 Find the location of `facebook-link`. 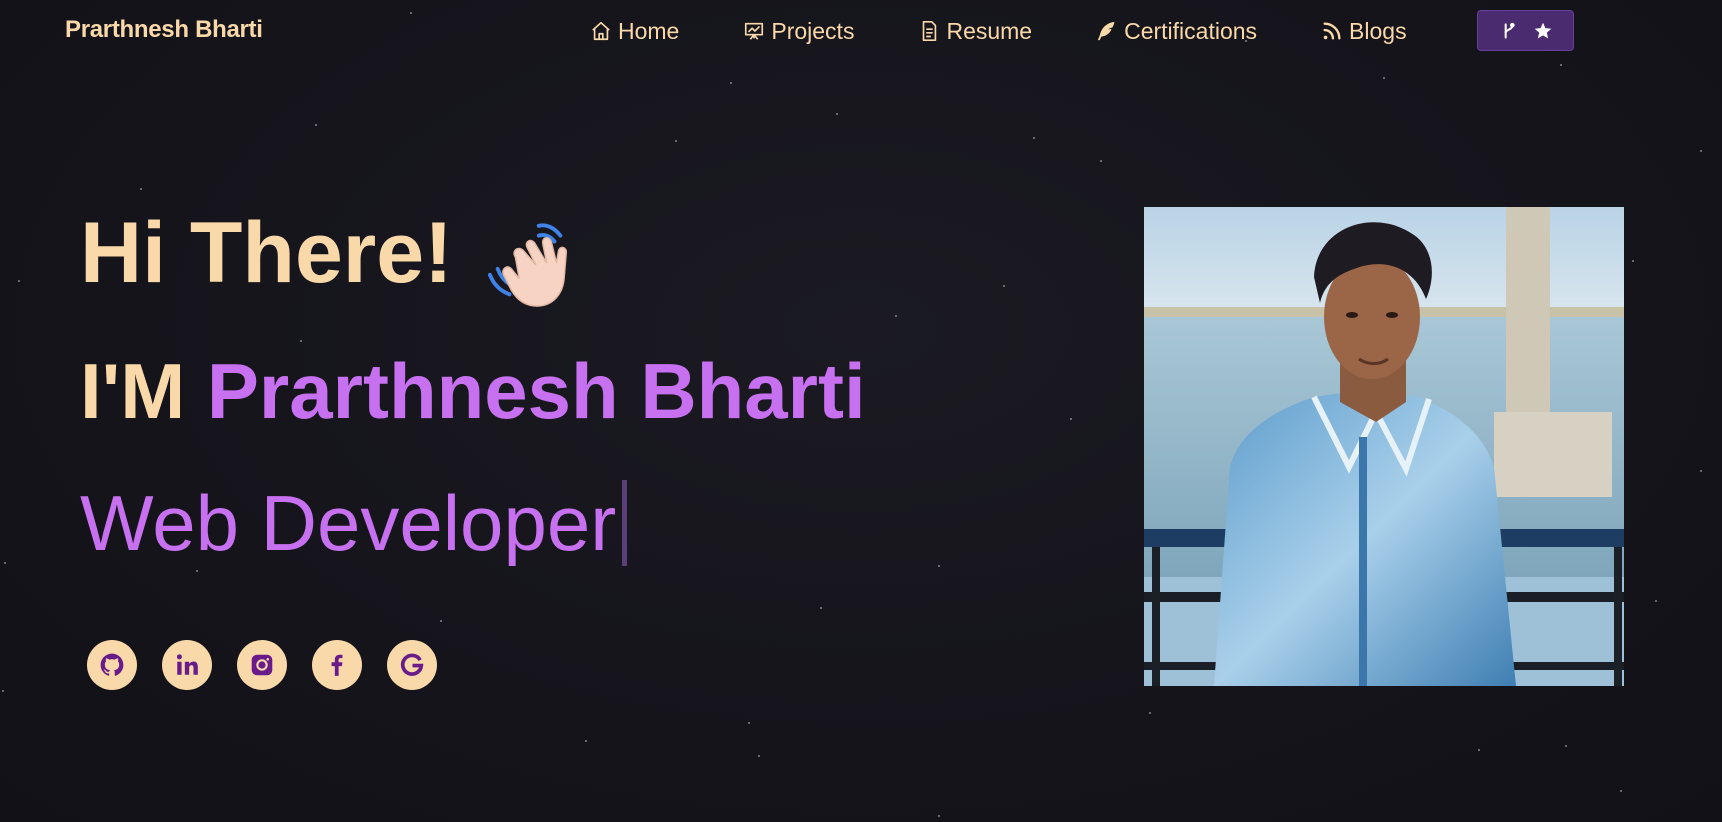

facebook-link is located at coordinates (337, 665).